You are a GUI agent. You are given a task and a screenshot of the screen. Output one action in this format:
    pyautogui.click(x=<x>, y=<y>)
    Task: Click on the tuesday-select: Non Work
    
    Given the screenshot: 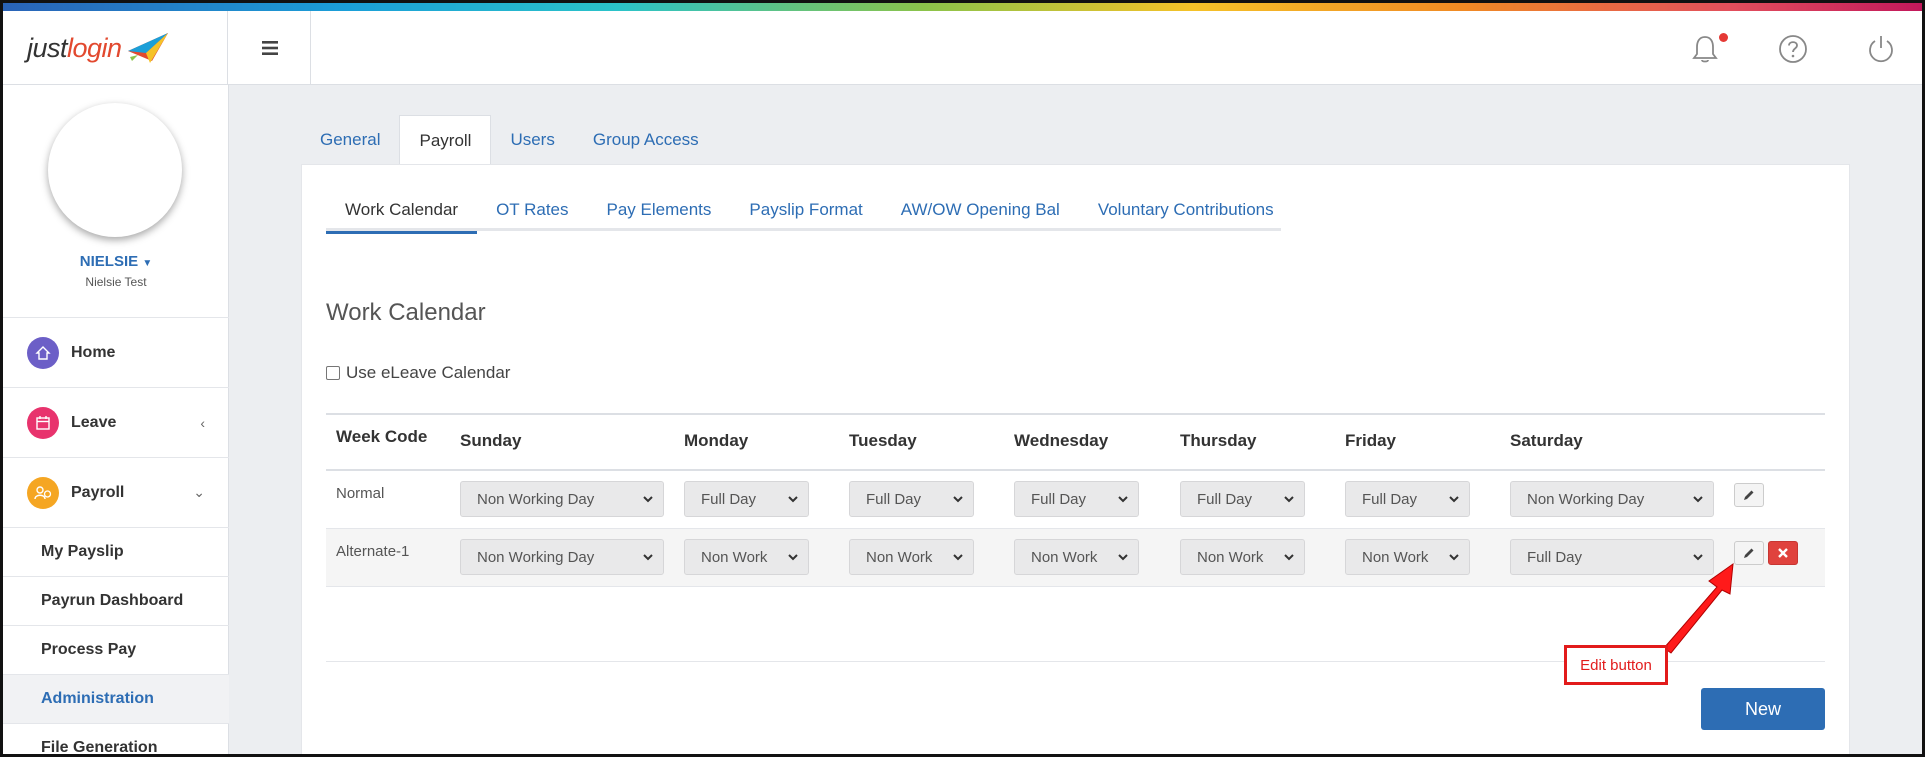 What is the action you would take?
    pyautogui.click(x=911, y=557)
    